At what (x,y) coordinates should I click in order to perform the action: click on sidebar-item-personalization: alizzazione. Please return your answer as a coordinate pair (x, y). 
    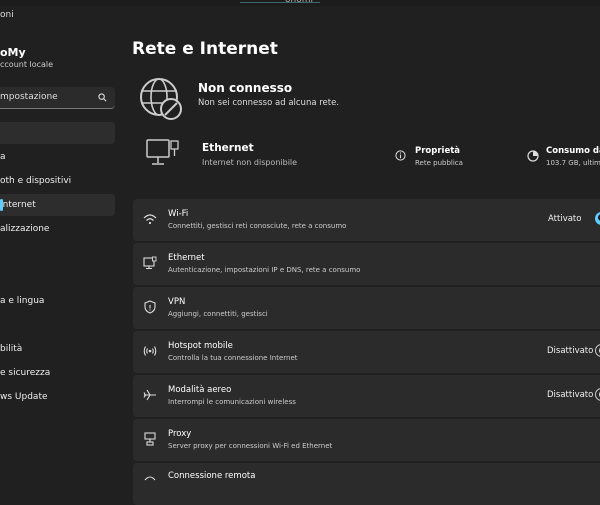
    Looking at the image, I should click on (57, 229).